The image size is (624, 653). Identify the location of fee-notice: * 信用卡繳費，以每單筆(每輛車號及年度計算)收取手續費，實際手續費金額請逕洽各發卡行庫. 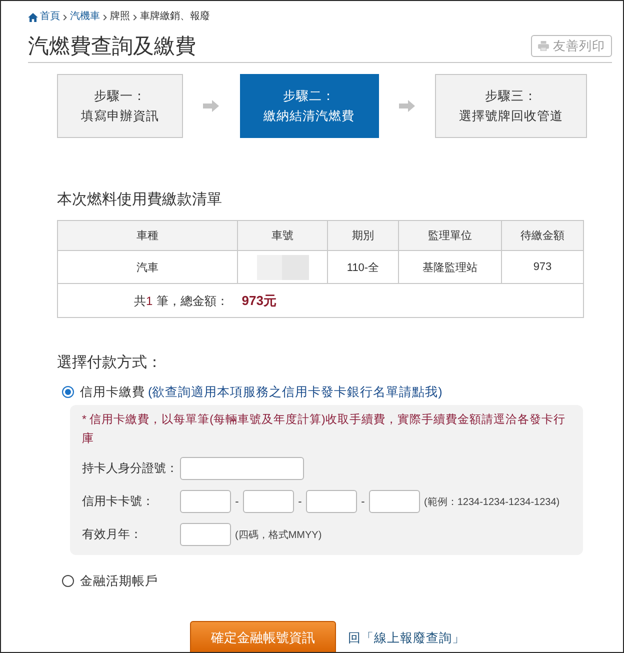
(324, 429).